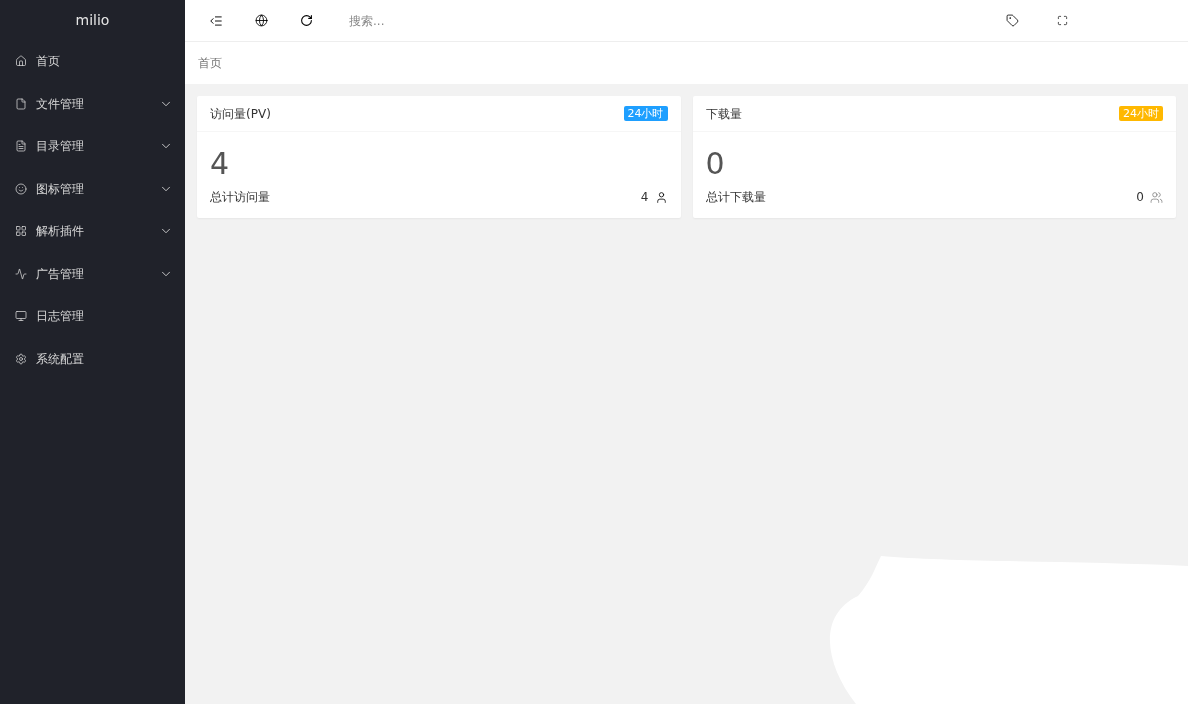 The width and height of the screenshot is (1188, 704). Describe the element at coordinates (21, 316) in the screenshot. I see `monitor-icon` at that location.